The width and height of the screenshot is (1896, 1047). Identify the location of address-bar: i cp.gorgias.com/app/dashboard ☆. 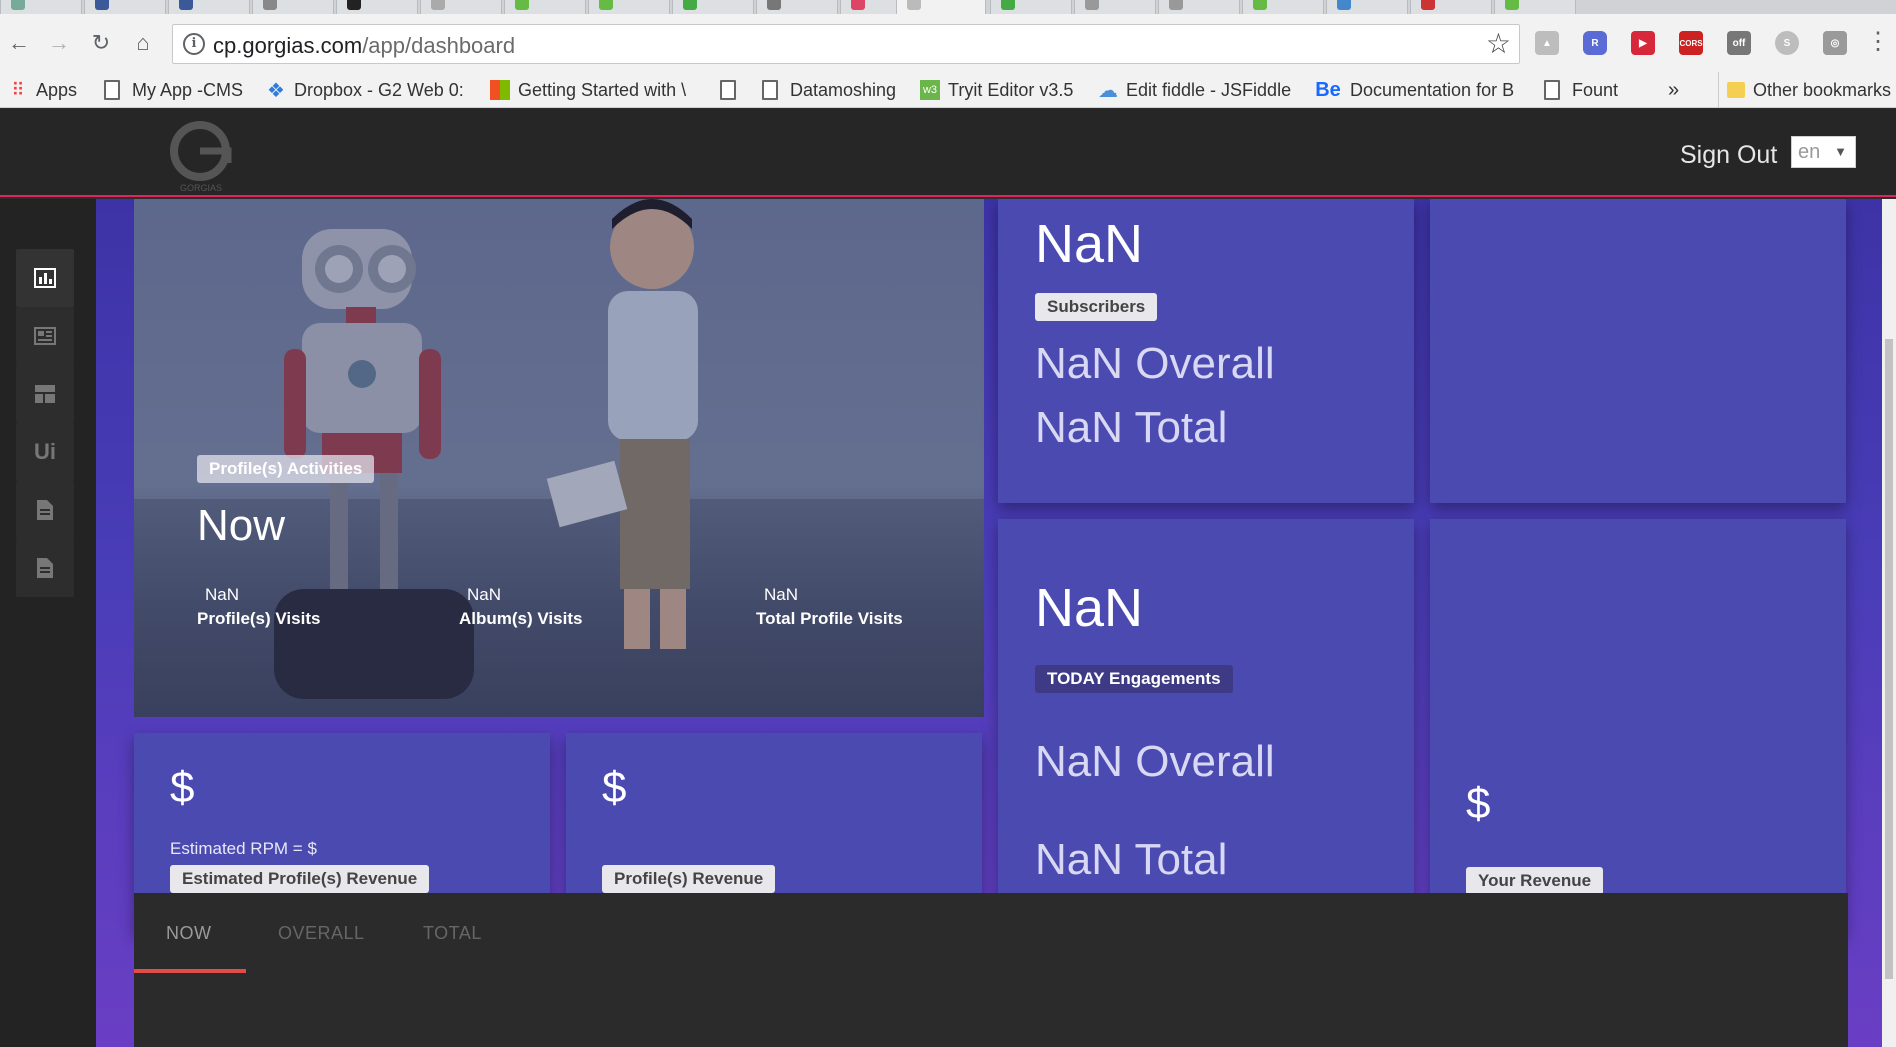
(846, 44).